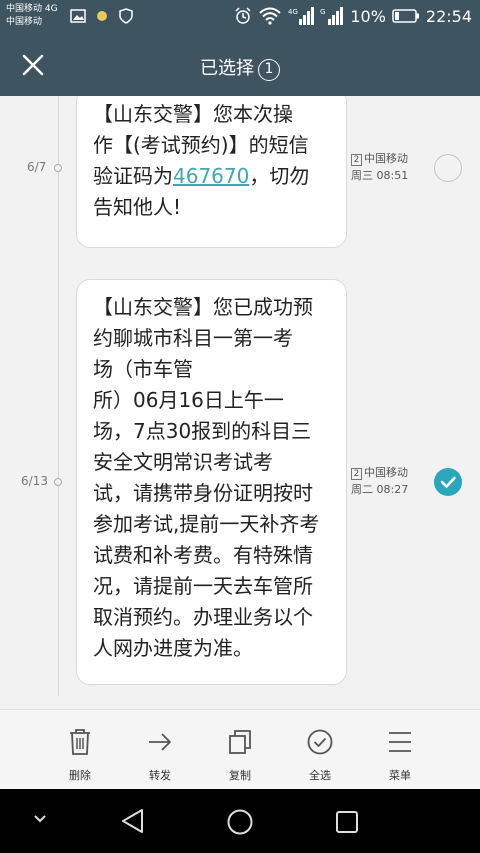 The width and height of the screenshot is (480, 853). I want to click on message-date: 6/7, so click(37, 167).